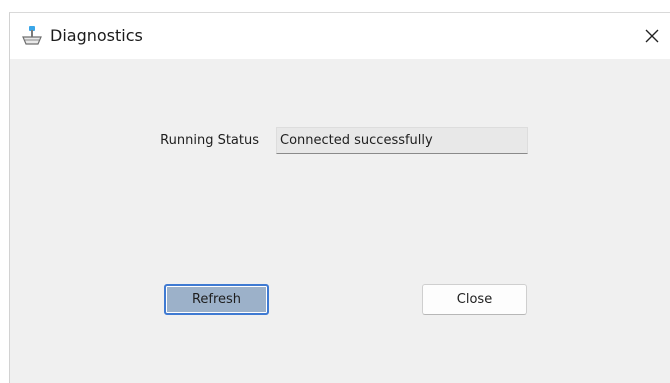 This screenshot has width=670, height=383. Describe the element at coordinates (474, 299) in the screenshot. I see `close-button: Close` at that location.